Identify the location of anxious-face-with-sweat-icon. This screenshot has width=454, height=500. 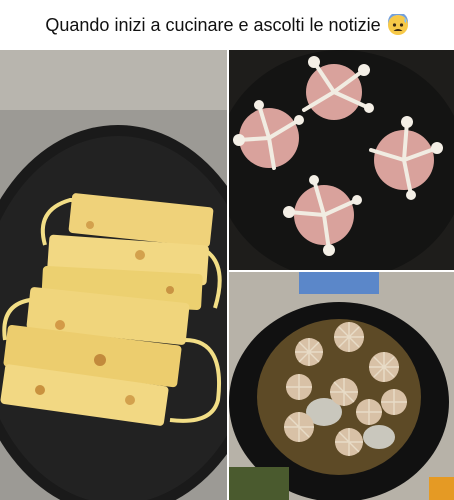
(398, 25).